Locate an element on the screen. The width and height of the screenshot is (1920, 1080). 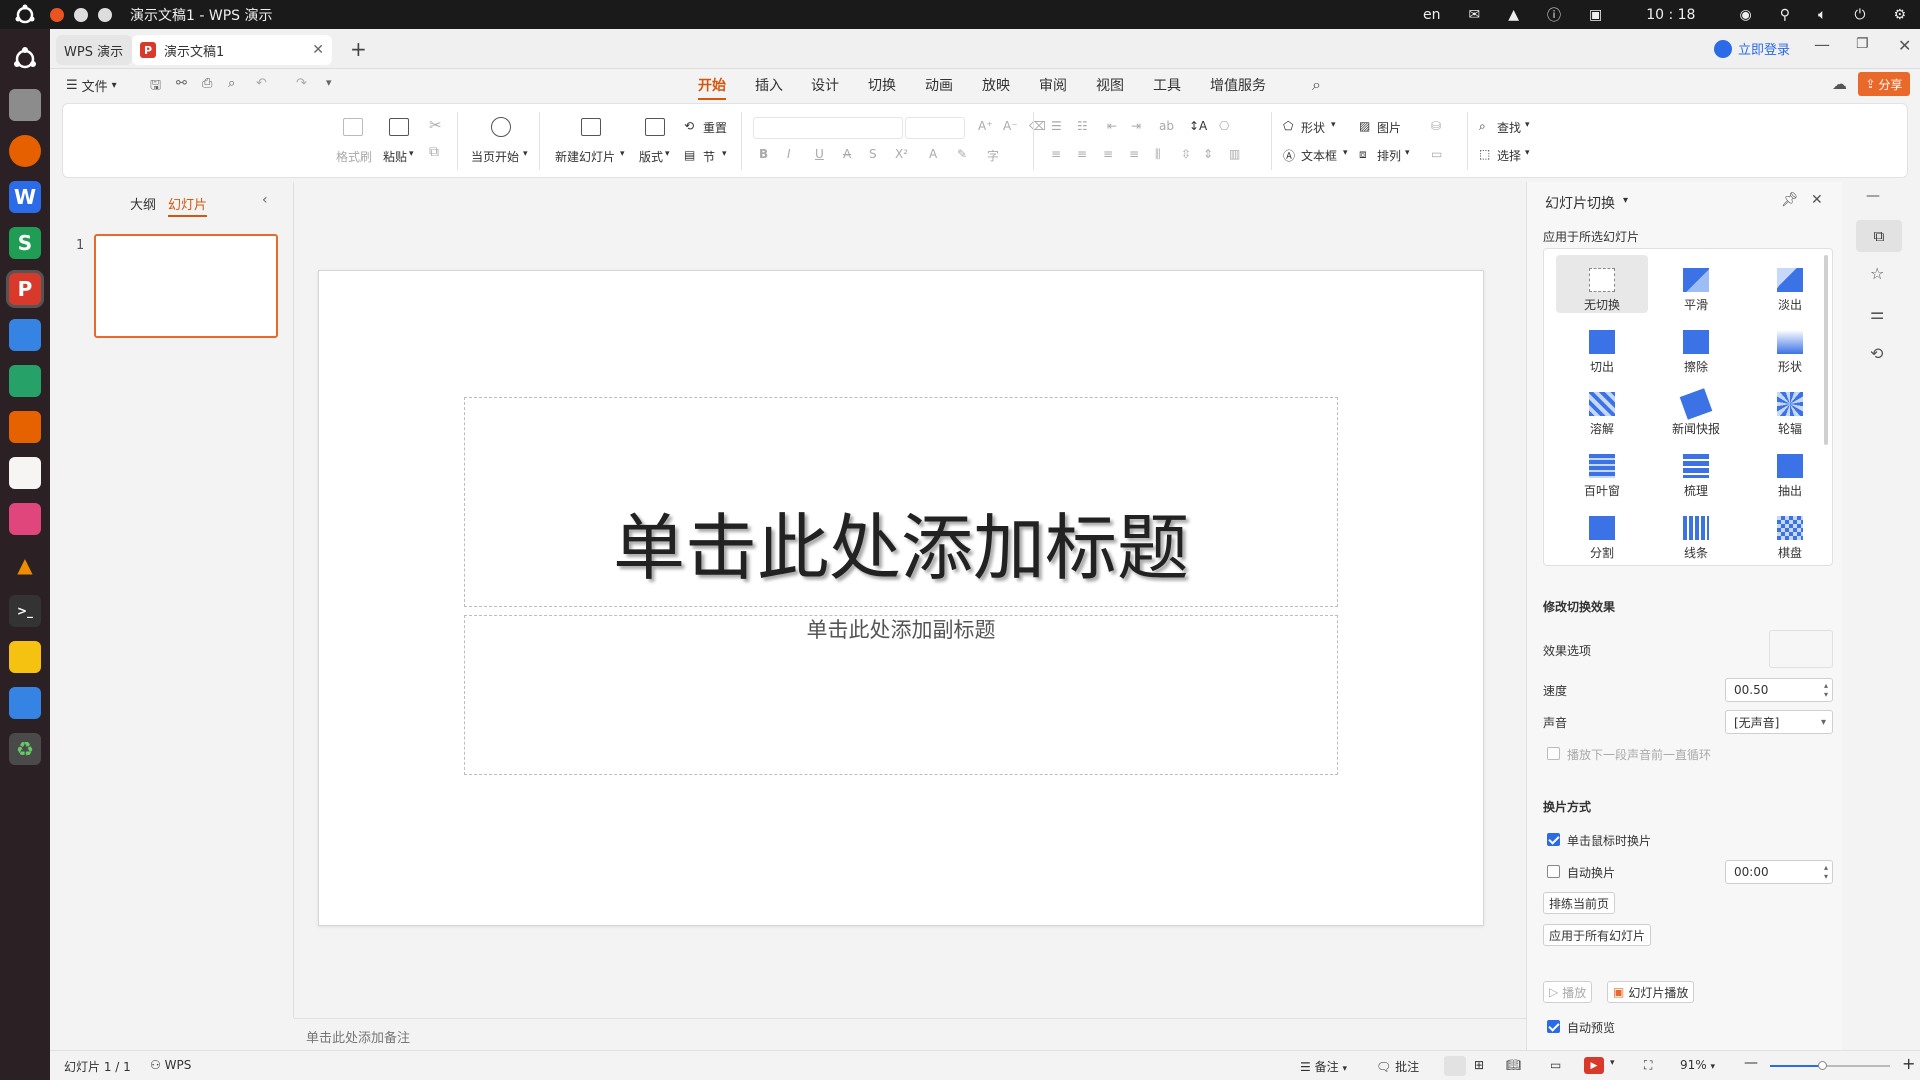
file-menu-button: ☰ 文件 ▾ is located at coordinates (91, 85).